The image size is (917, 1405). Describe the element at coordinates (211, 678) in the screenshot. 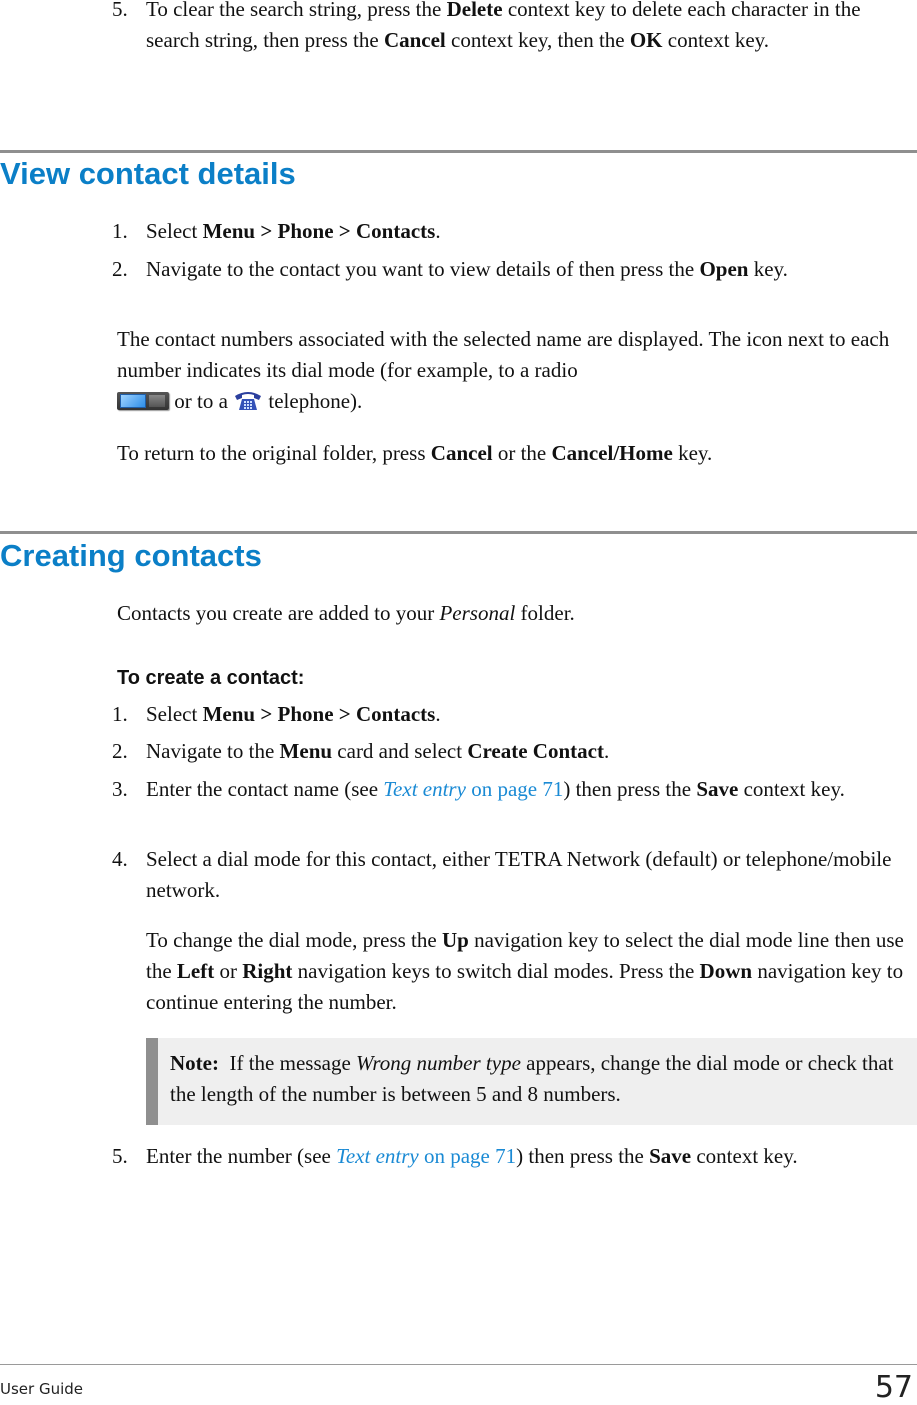

I see `procedure-title: To create a contact:` at that location.